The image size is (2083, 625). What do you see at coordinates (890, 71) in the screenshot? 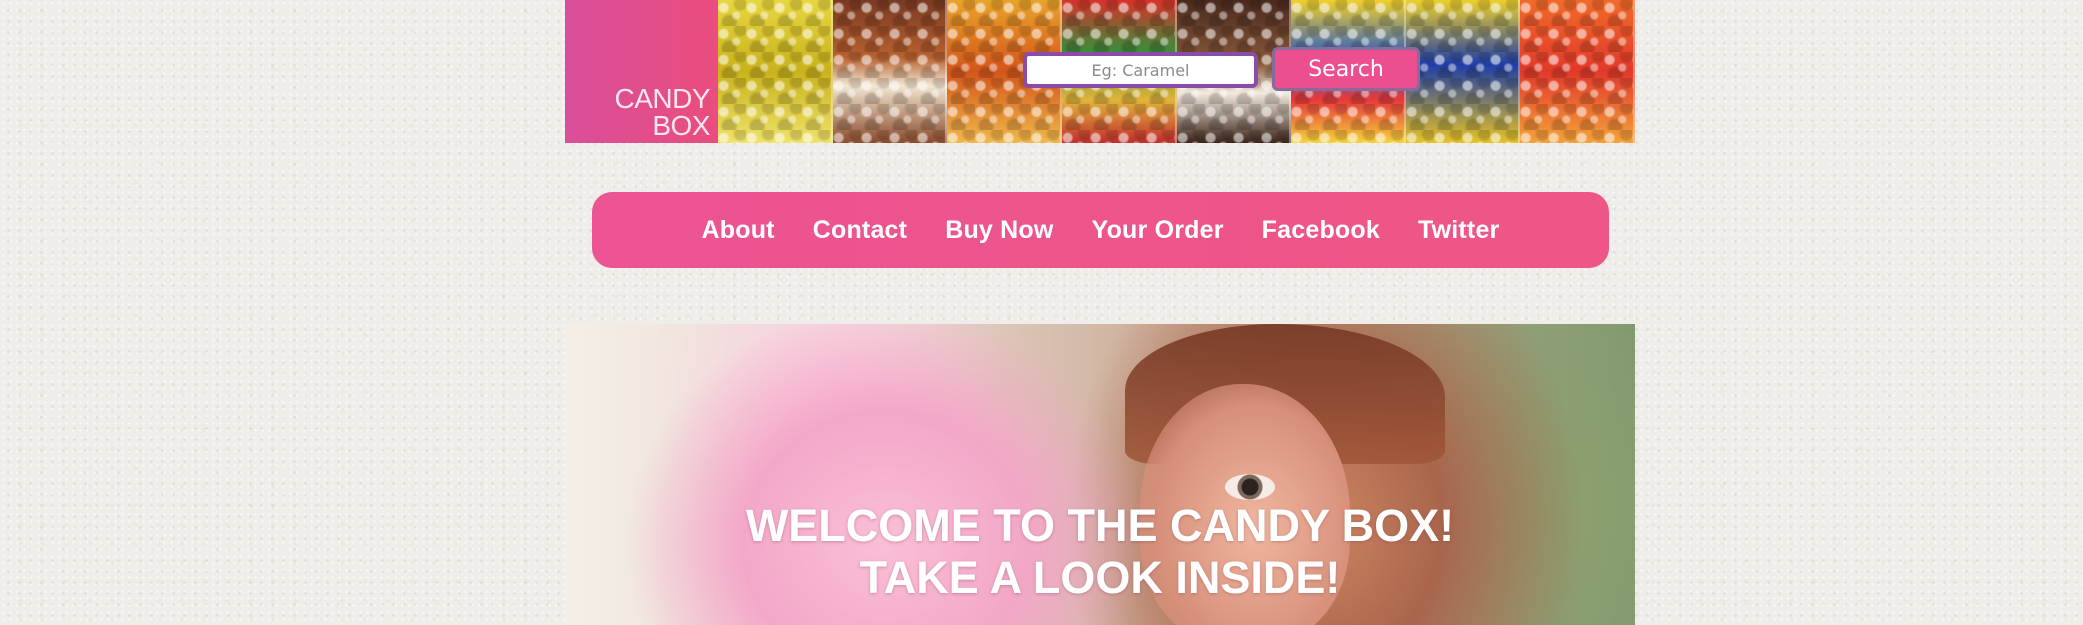
I see `candy-jar-peppermint` at bounding box center [890, 71].